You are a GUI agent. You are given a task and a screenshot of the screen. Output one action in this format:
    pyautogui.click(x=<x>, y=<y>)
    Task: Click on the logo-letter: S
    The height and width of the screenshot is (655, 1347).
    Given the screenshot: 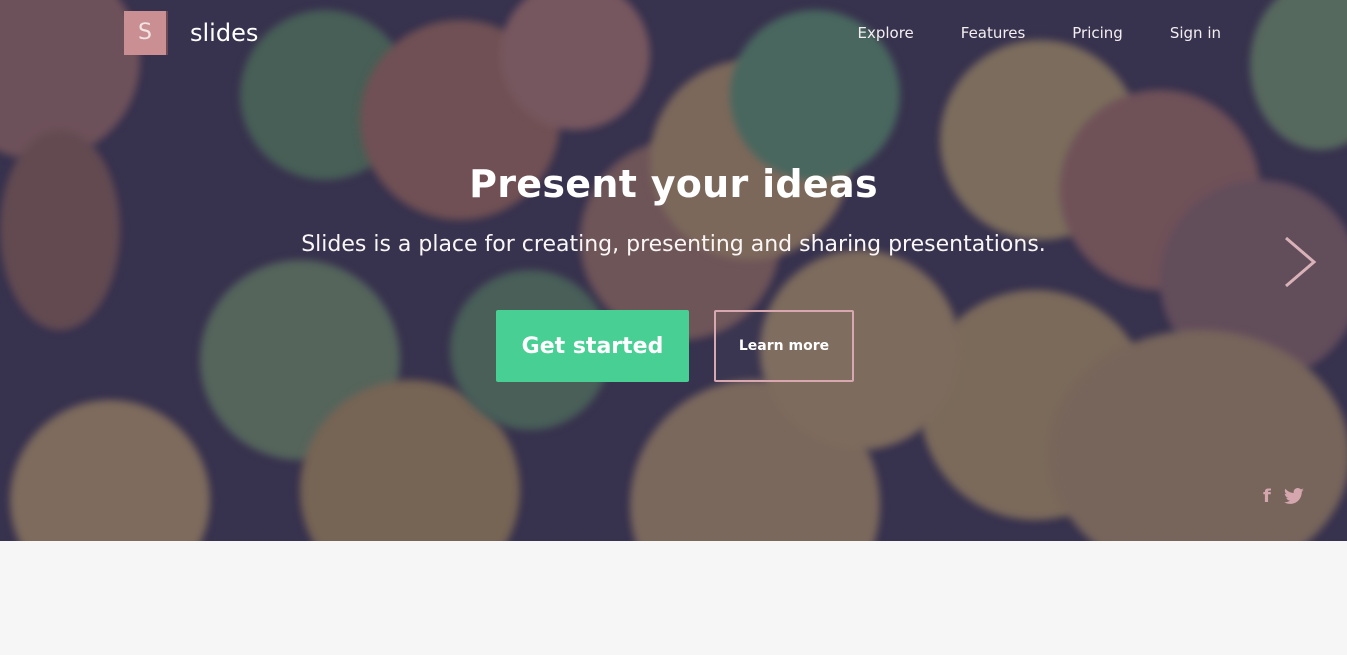 What is the action you would take?
    pyautogui.click(x=145, y=32)
    